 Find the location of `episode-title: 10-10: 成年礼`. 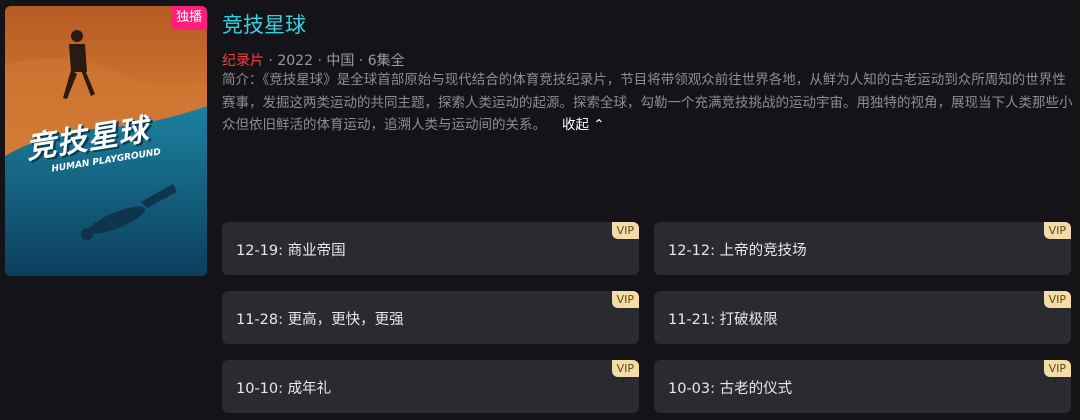

episode-title: 10-10: 成年礼 is located at coordinates (284, 389).